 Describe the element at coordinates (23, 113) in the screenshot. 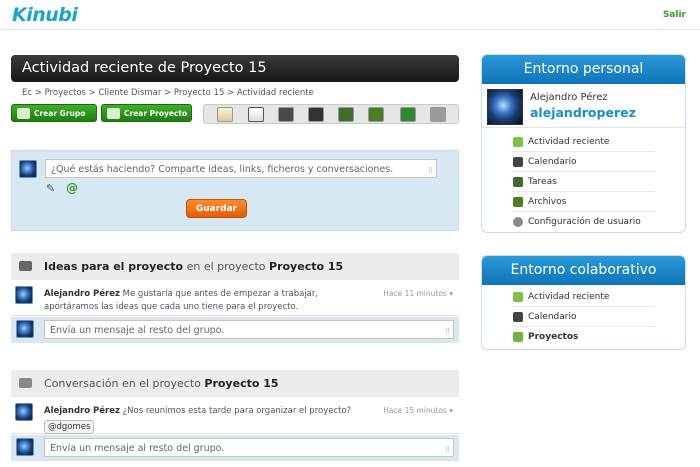

I see `group-icon` at that location.